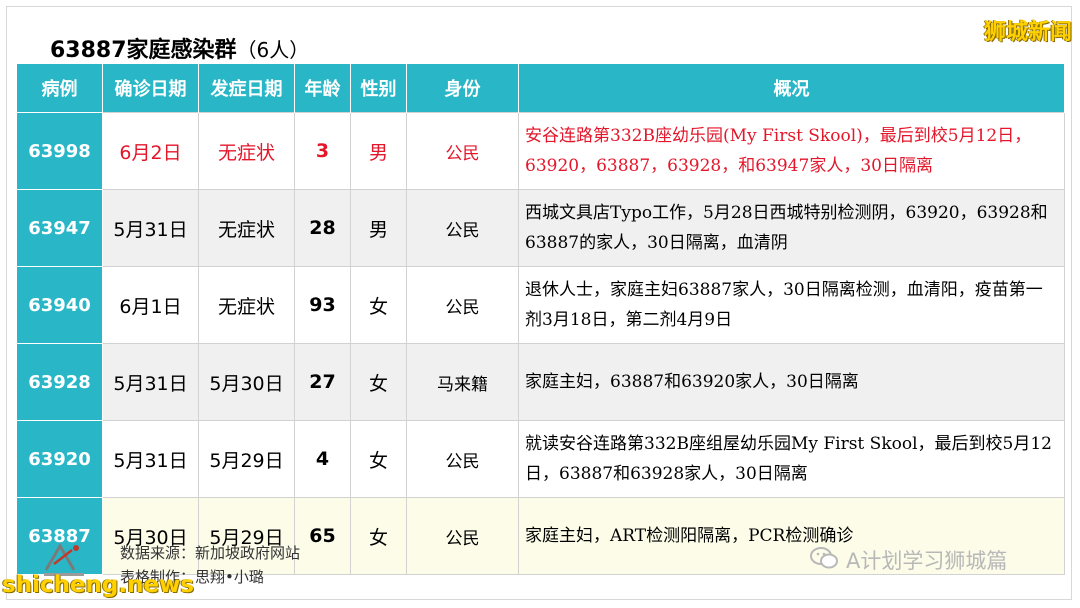  Describe the element at coordinates (378, 88) in the screenshot. I see `header-sex: 性别` at that location.